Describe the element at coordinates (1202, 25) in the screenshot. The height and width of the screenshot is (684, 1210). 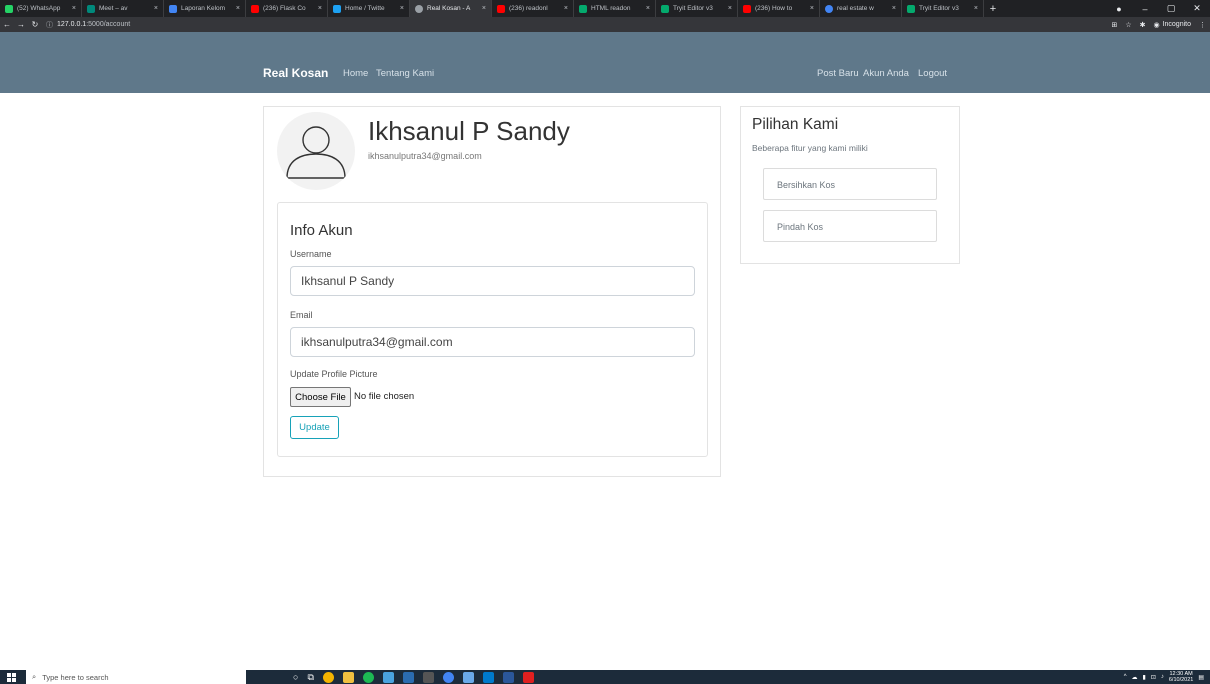
I see `browser-menu-icon: ⋮` at that location.